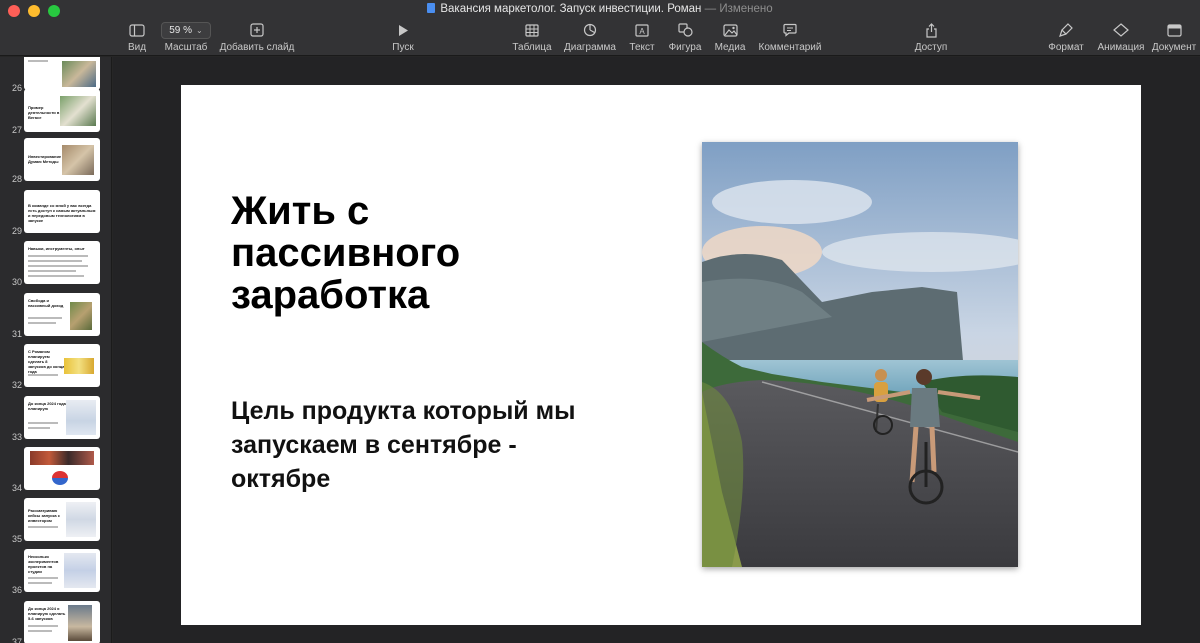 This screenshot has height=643, width=1200. What do you see at coordinates (1066, 30) in the screenshot?
I see `paintbrush-icon` at bounding box center [1066, 30].